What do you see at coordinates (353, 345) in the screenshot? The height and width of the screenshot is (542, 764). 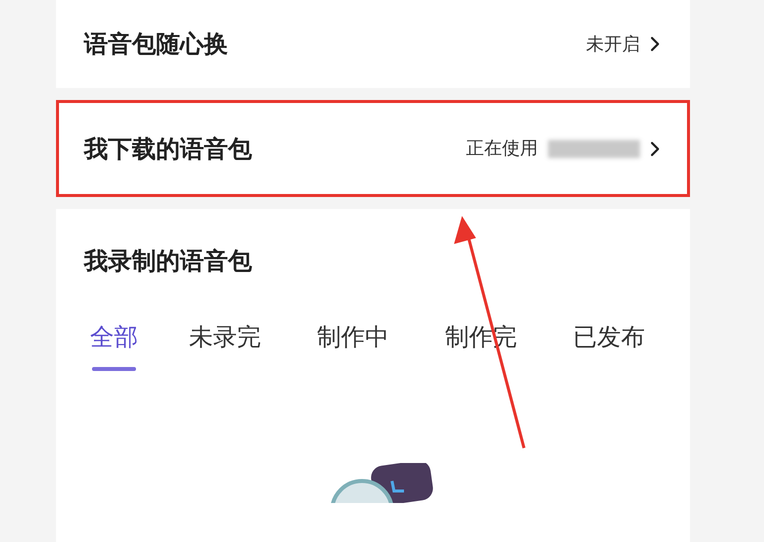 I see `filter-tab: 制作中` at bounding box center [353, 345].